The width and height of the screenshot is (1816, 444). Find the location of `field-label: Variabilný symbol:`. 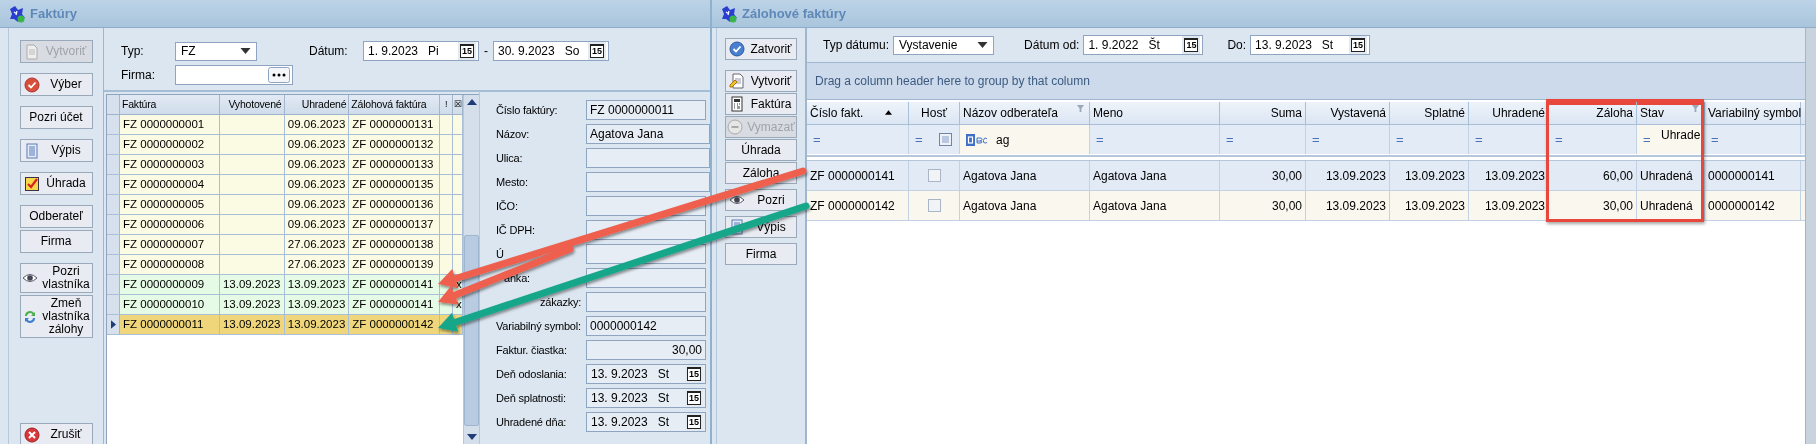

field-label: Variabilný symbol: is located at coordinates (538, 326).